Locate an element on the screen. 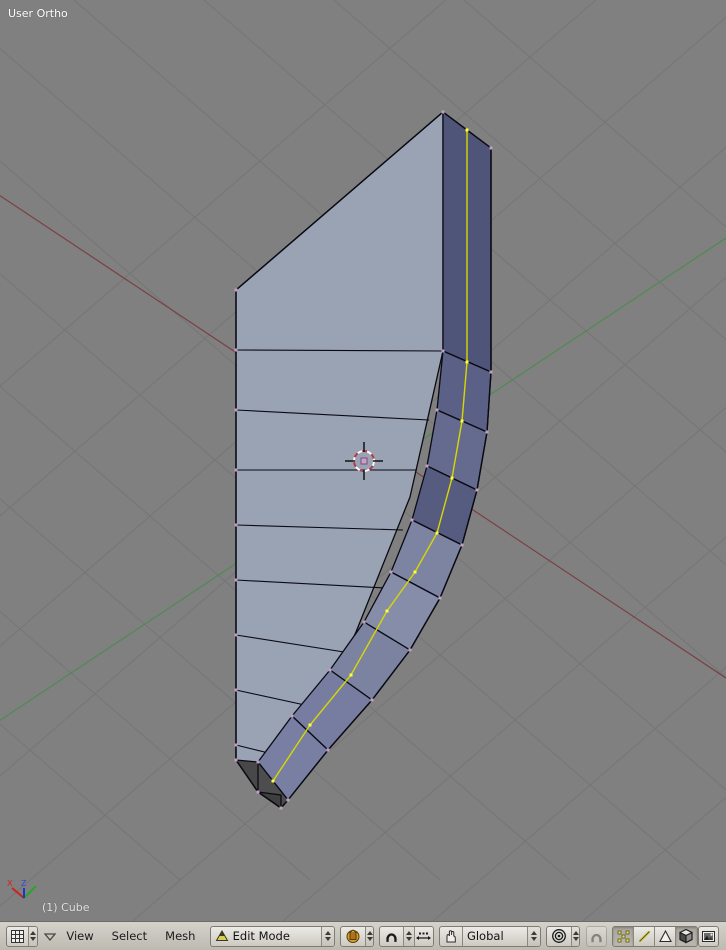  transform-orientation-selector: Global is located at coordinates (489, 936).